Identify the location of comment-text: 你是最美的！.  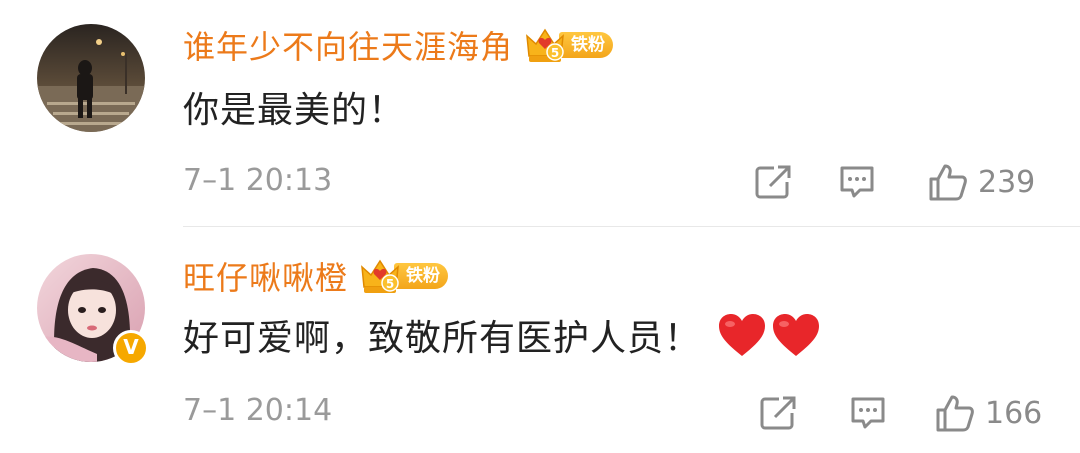
(294, 107).